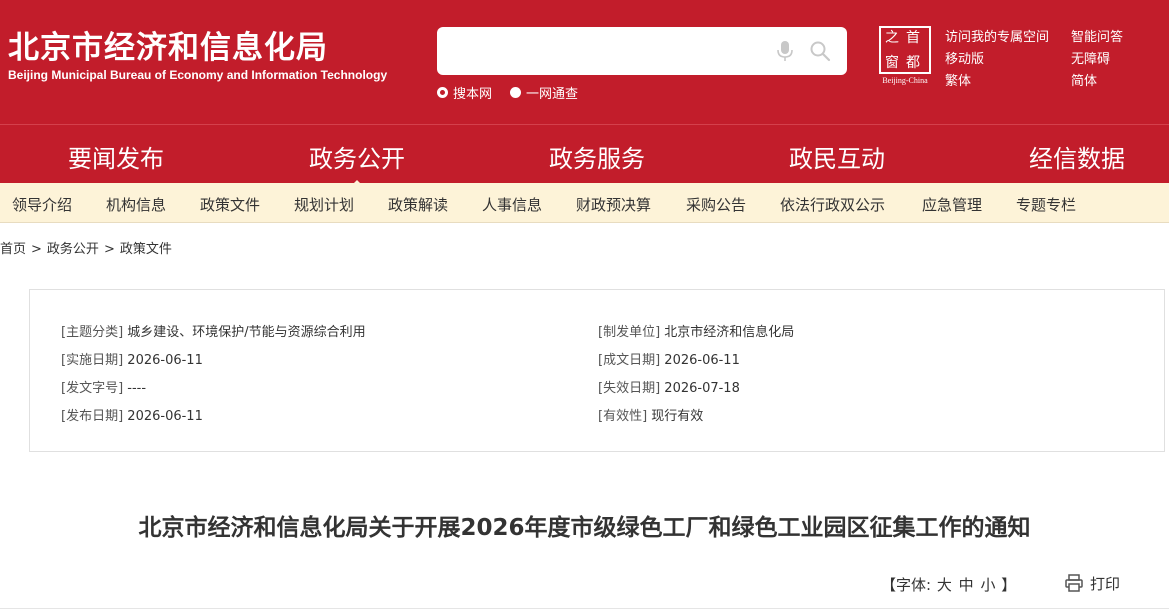  Describe the element at coordinates (1077, 156) in the screenshot. I see `nav-main-data: 经信数据` at that location.